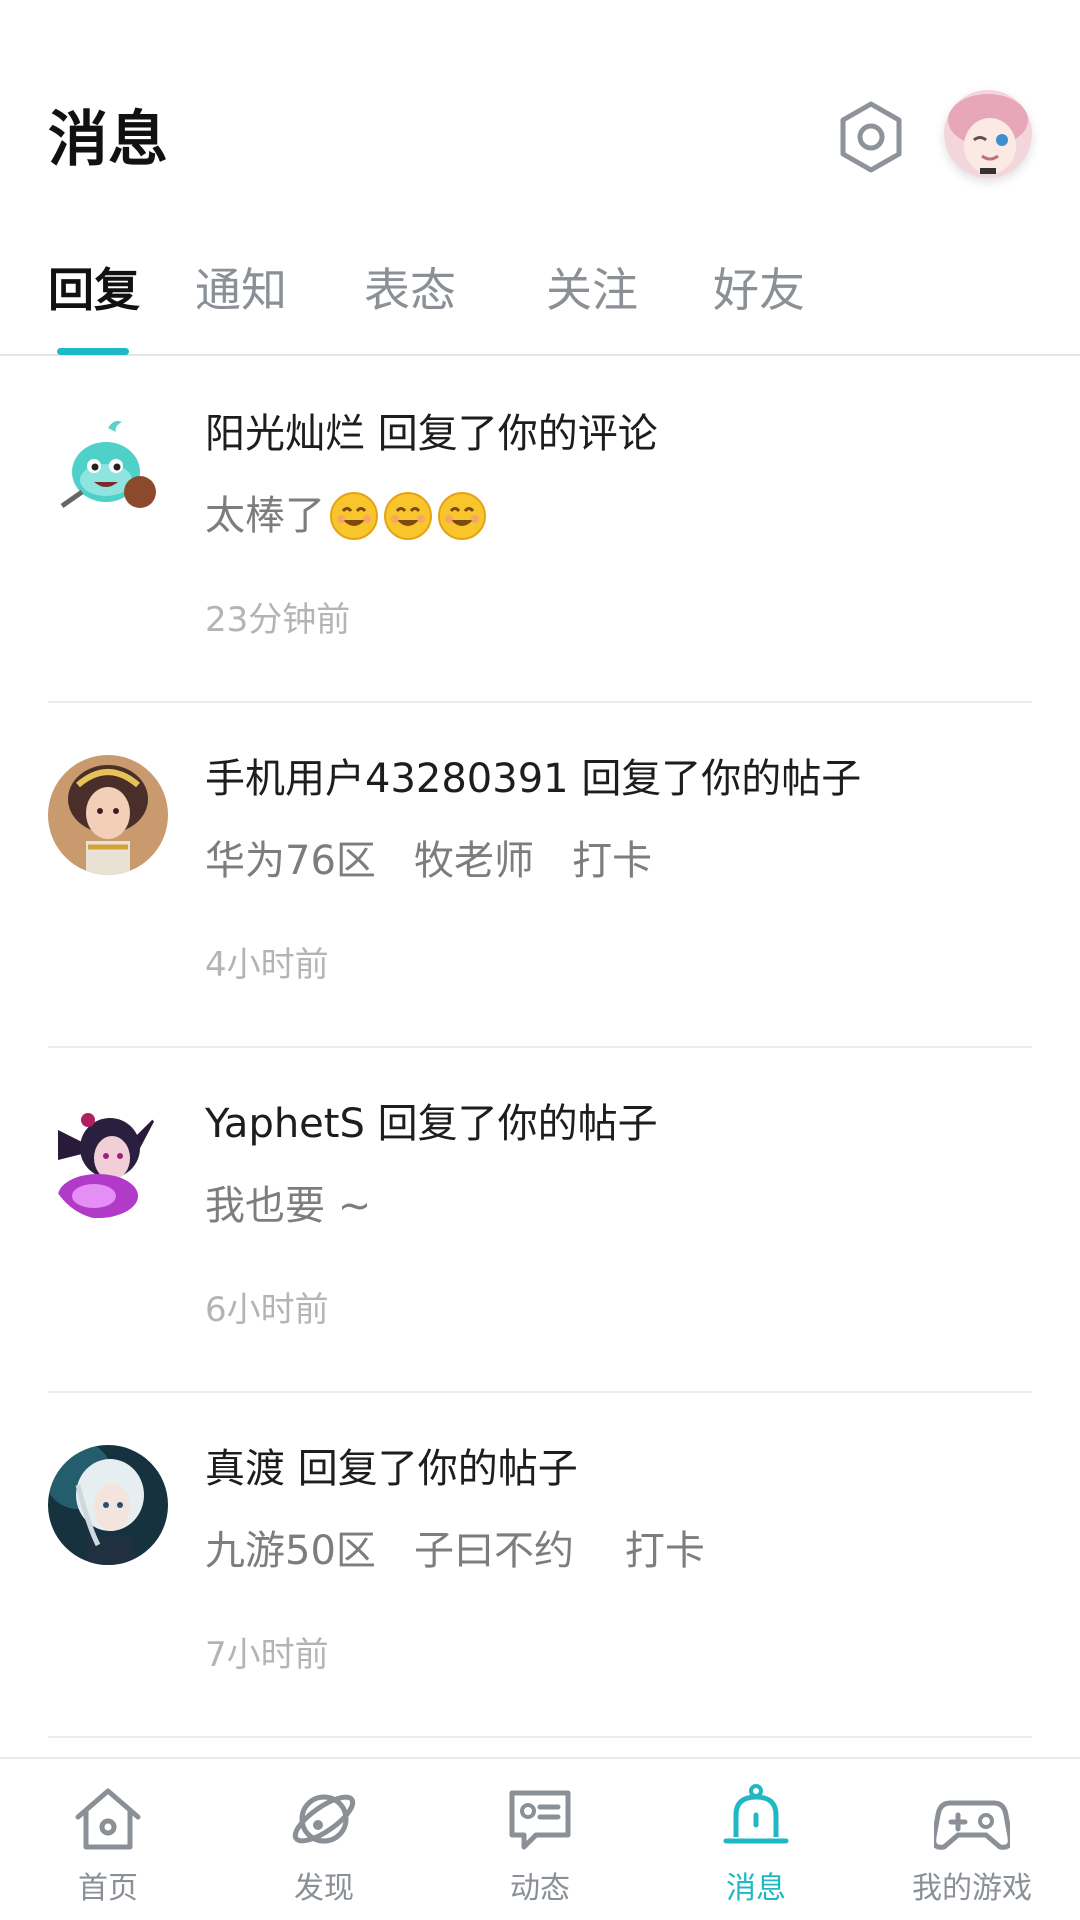 The height and width of the screenshot is (1920, 1080). What do you see at coordinates (756, 1819) in the screenshot?
I see `bell-icon` at bounding box center [756, 1819].